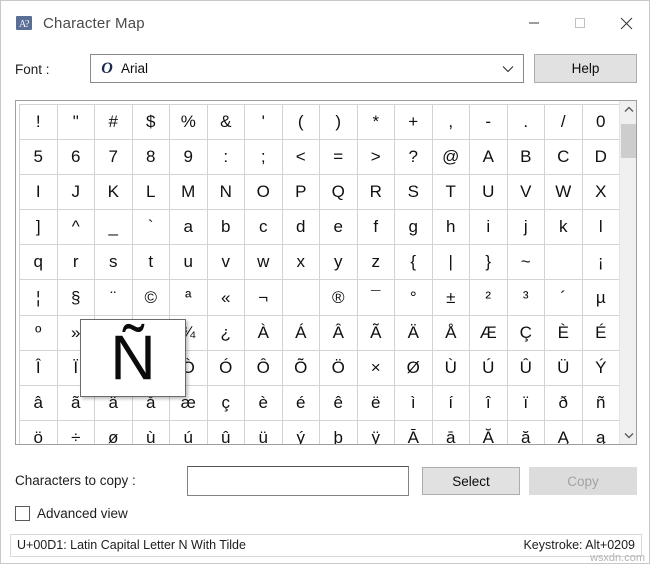  I want to click on character-cell: þ, so click(338, 431).